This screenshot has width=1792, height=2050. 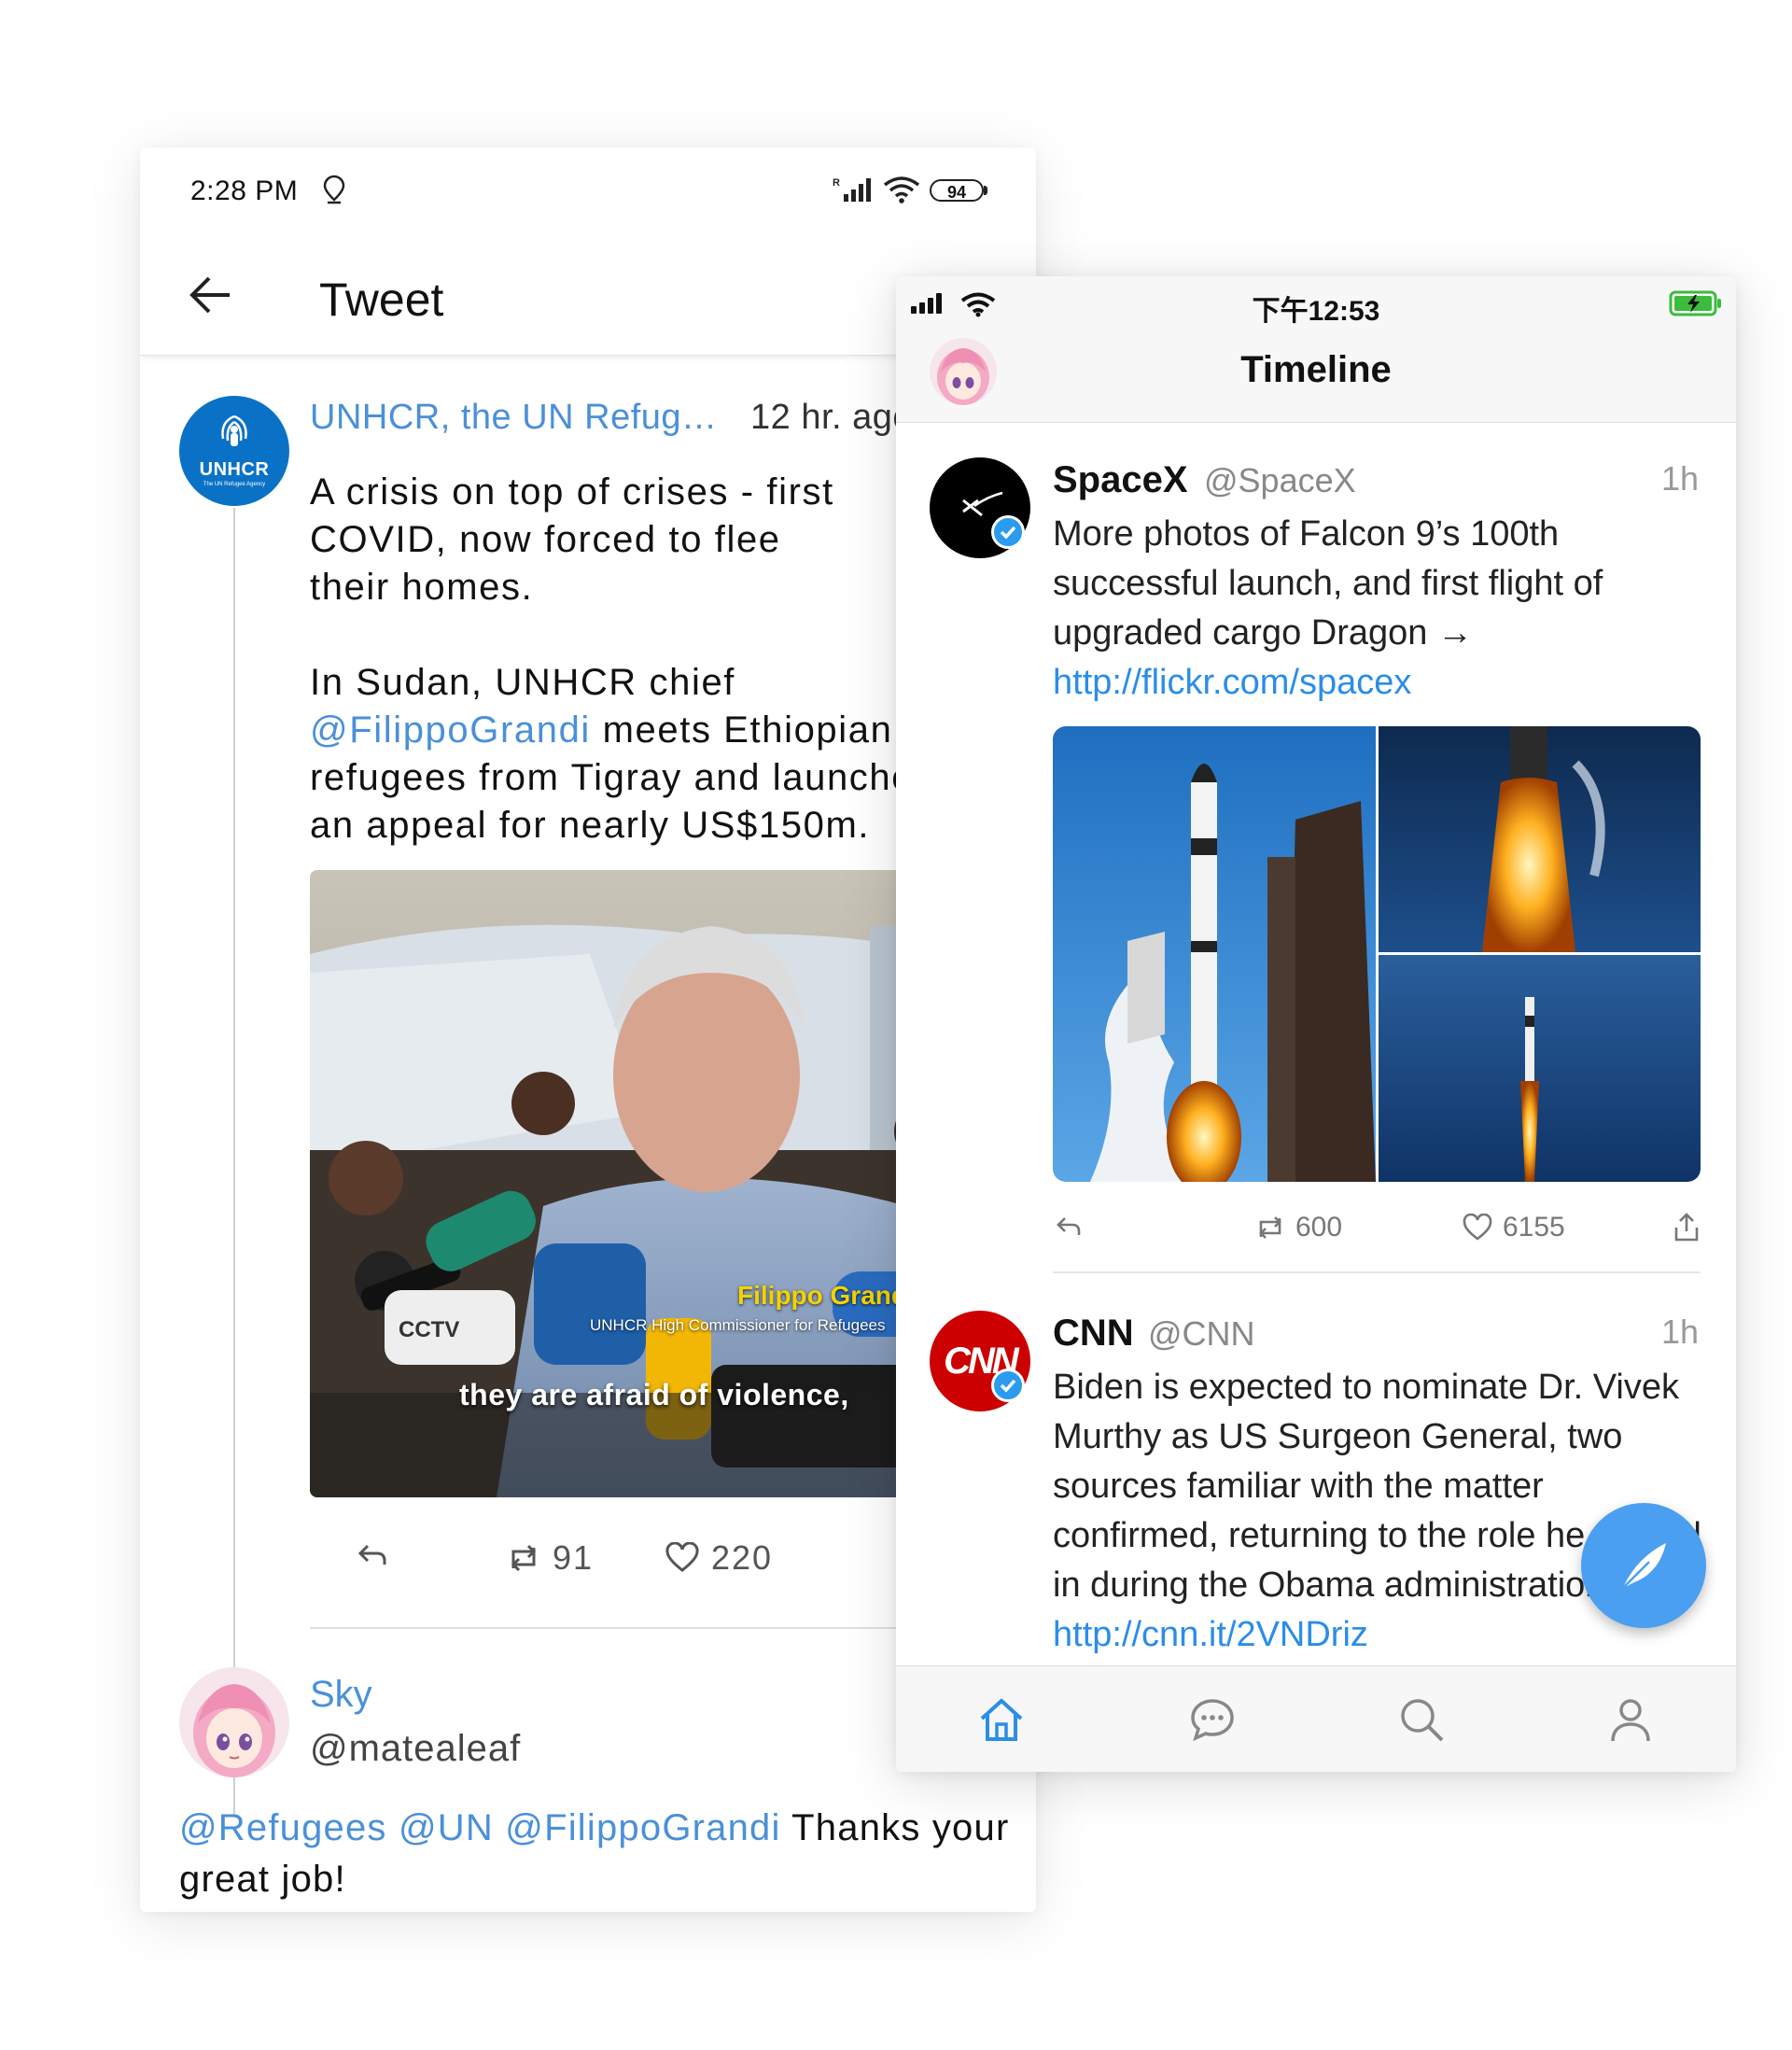 I want to click on location-icon, so click(x=334, y=192).